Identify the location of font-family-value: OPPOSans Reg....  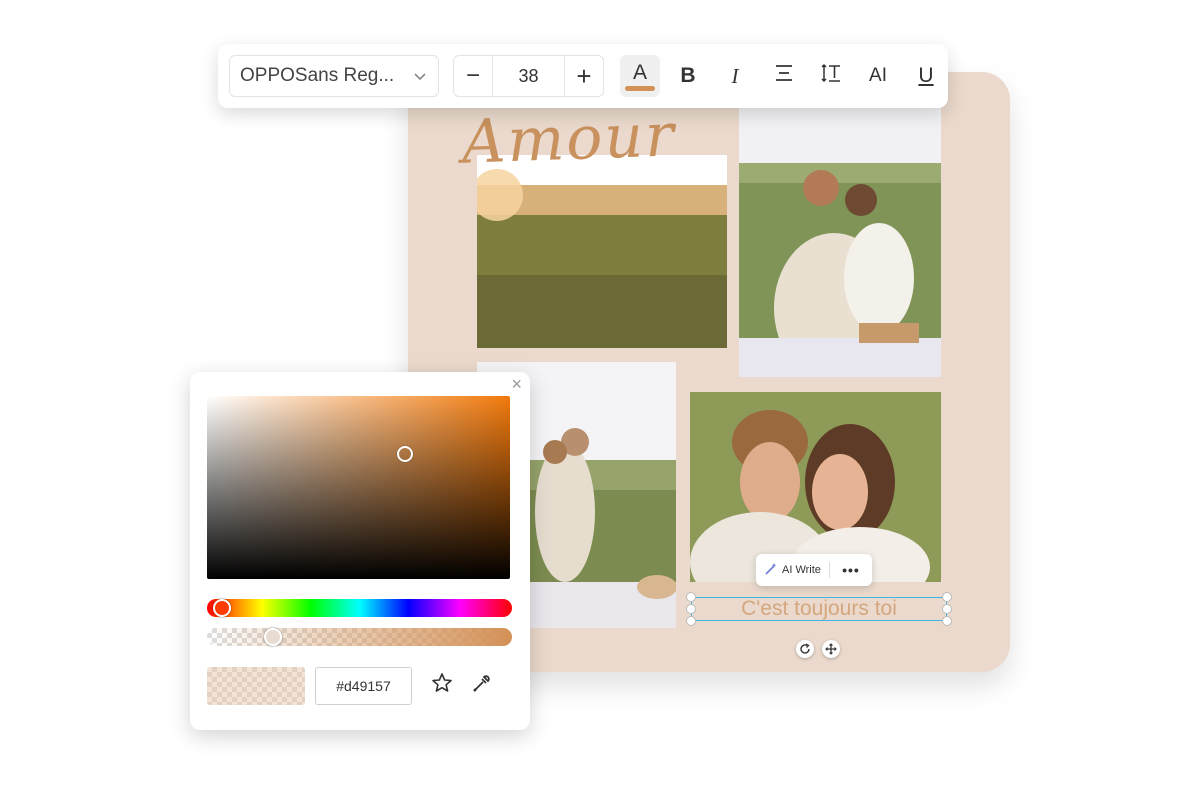
(317, 75).